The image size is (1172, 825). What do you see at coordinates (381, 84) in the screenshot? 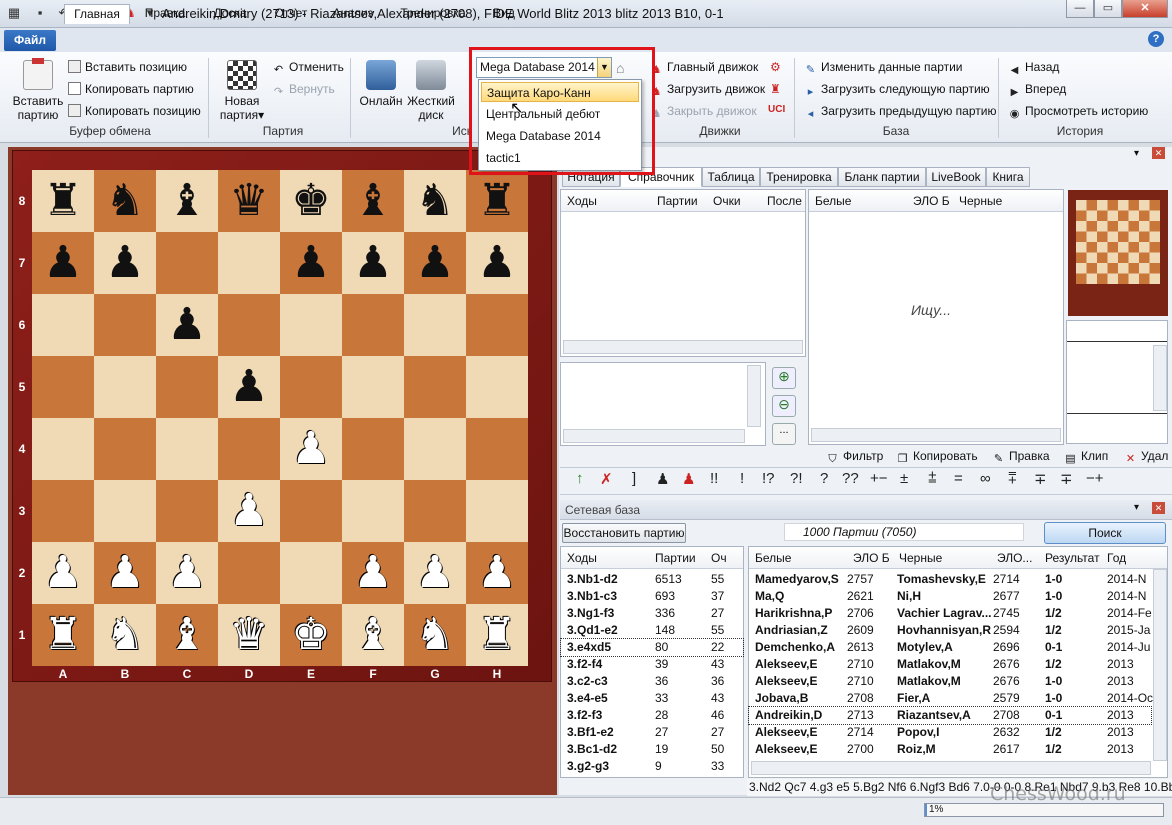
I see `online-search-button: Онлайн` at bounding box center [381, 84].